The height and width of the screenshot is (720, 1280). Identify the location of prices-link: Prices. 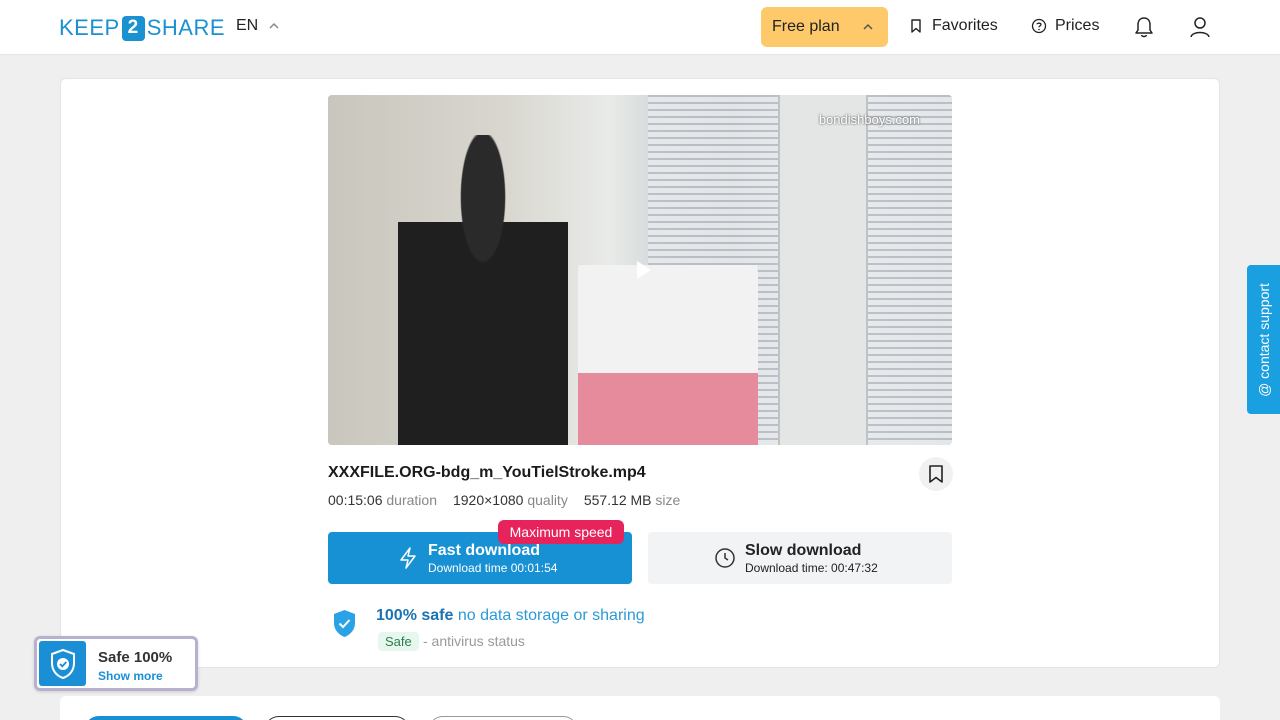
(1065, 26).